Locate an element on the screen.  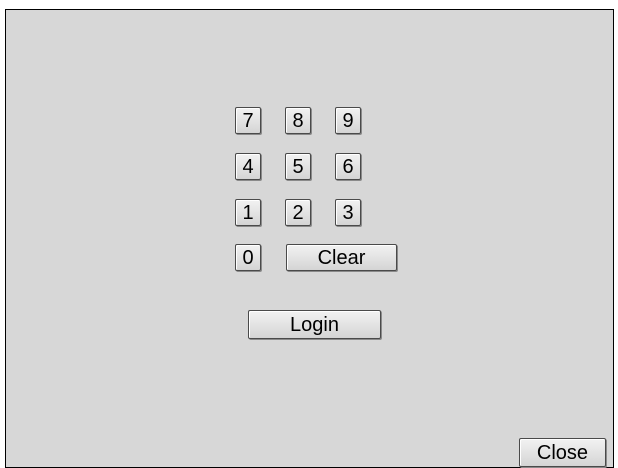
key-0: 0 is located at coordinates (248, 257).